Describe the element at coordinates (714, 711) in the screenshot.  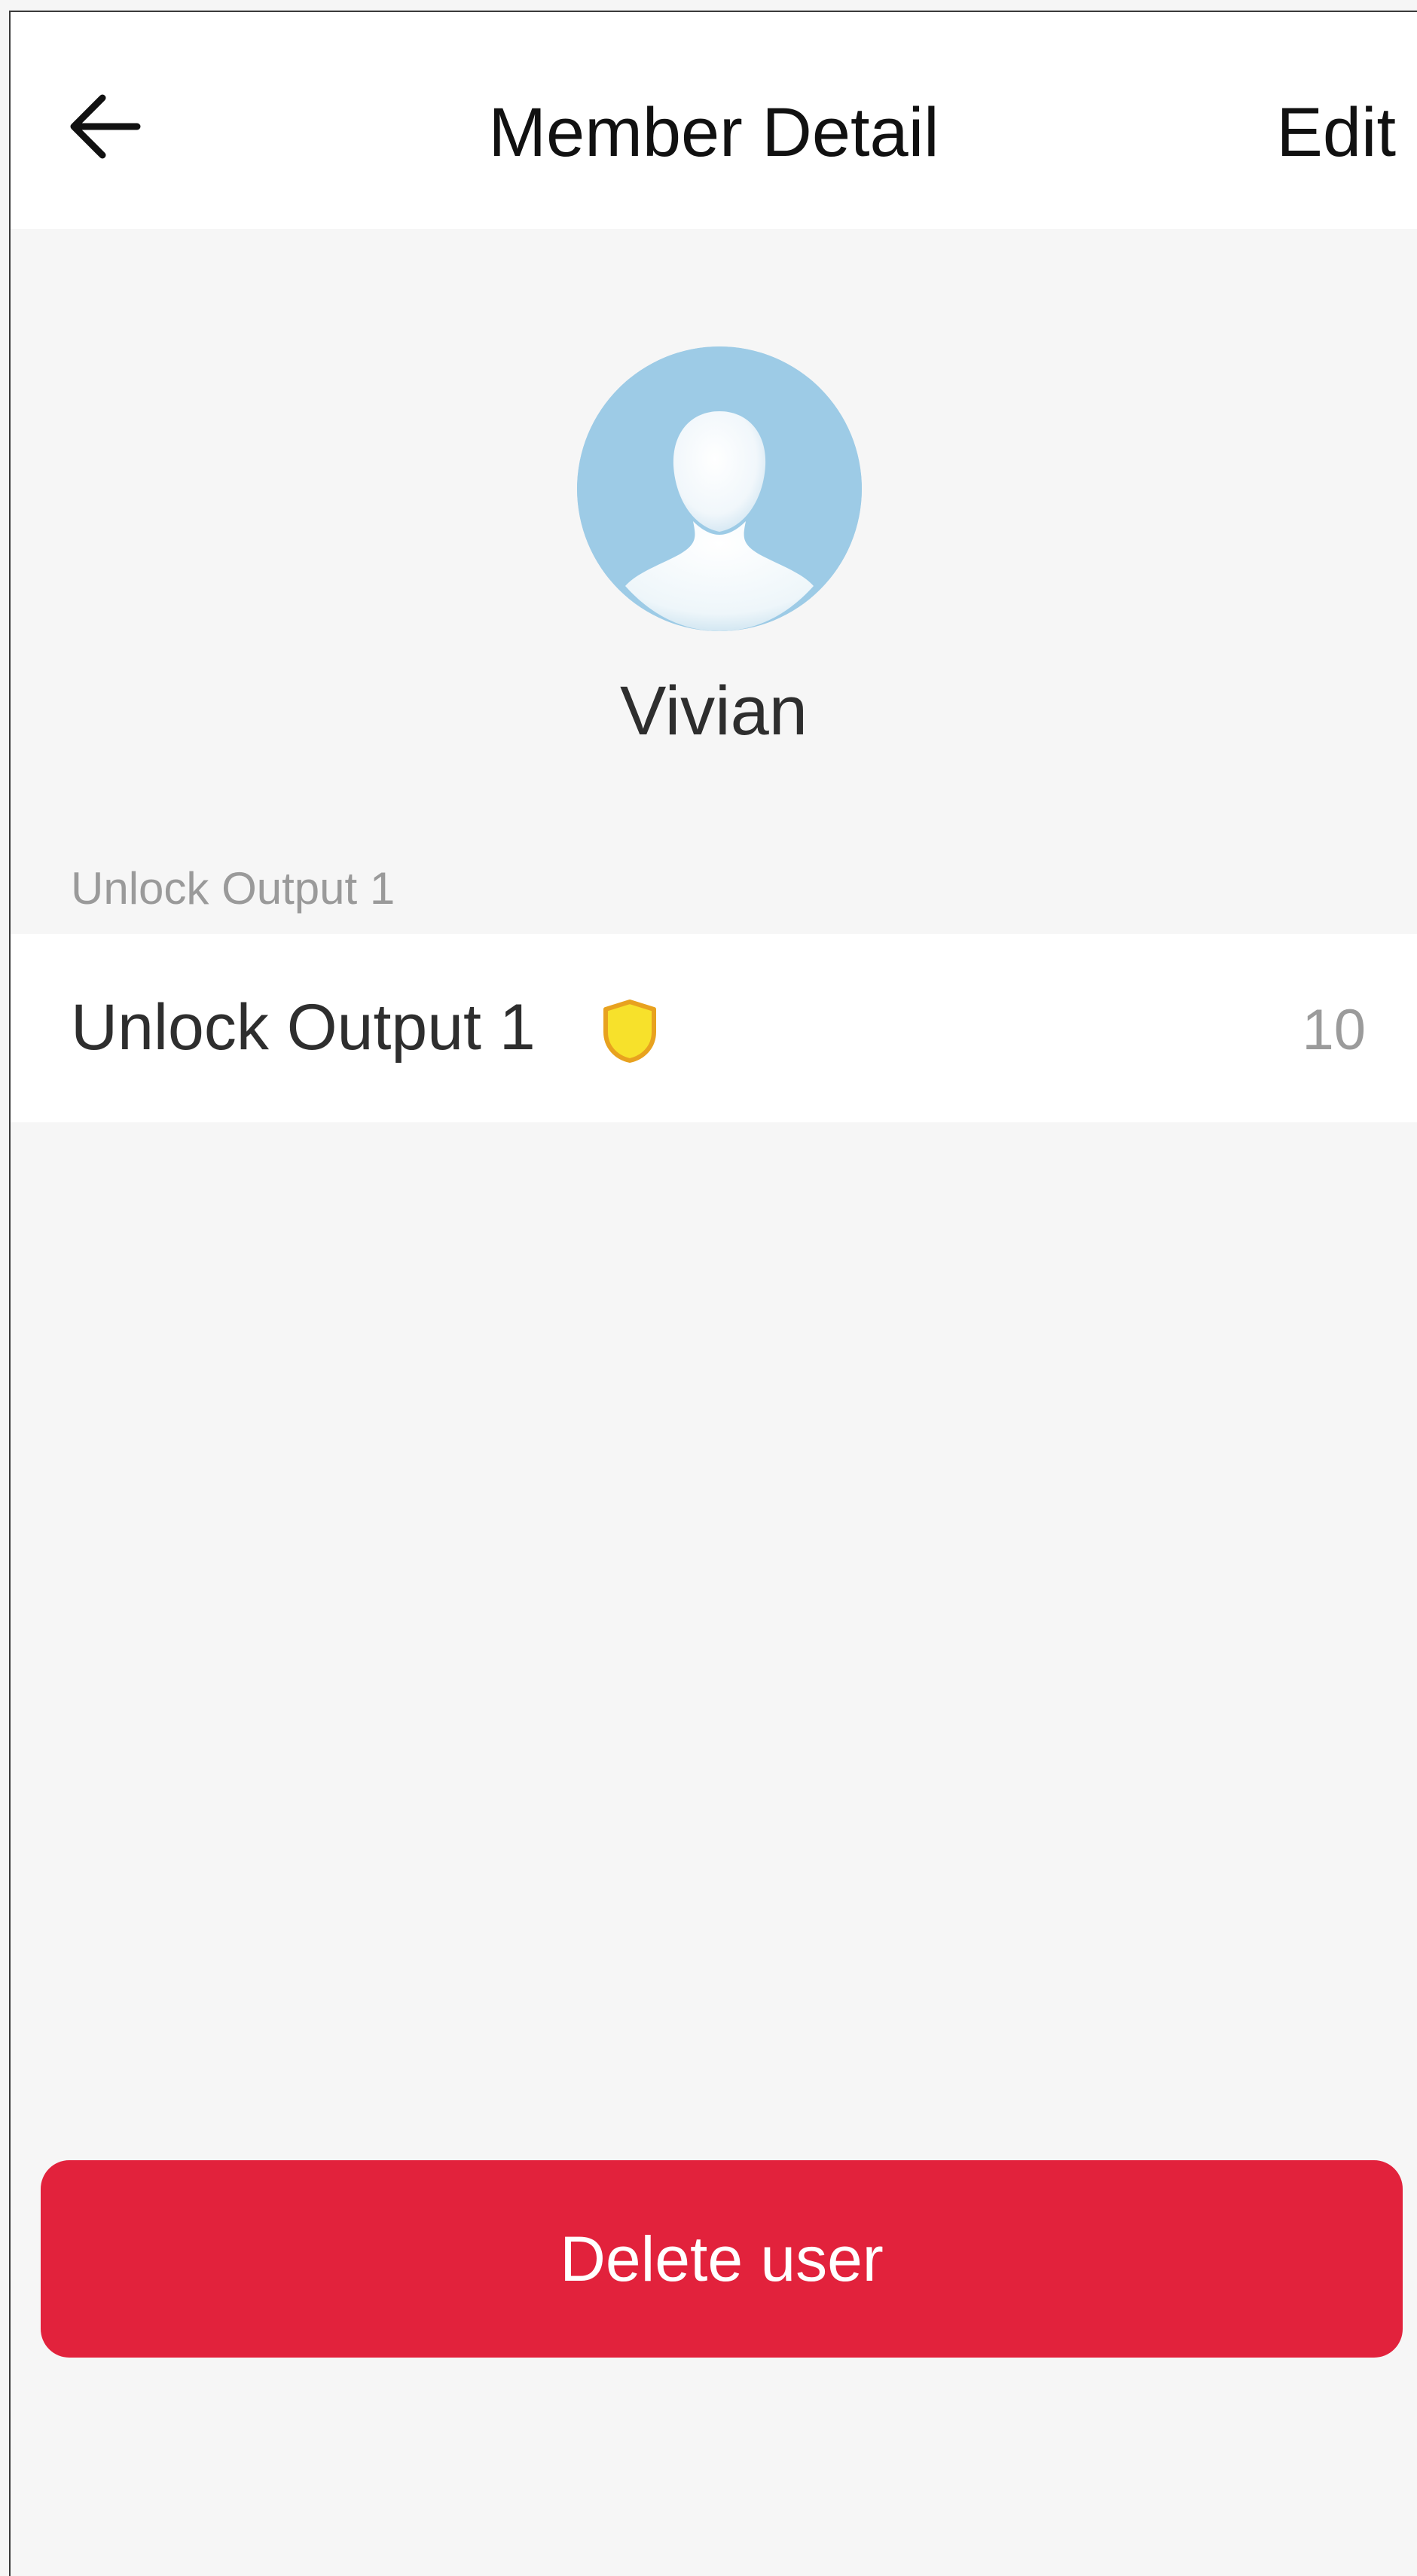
I see `member-name: Vivian` at that location.